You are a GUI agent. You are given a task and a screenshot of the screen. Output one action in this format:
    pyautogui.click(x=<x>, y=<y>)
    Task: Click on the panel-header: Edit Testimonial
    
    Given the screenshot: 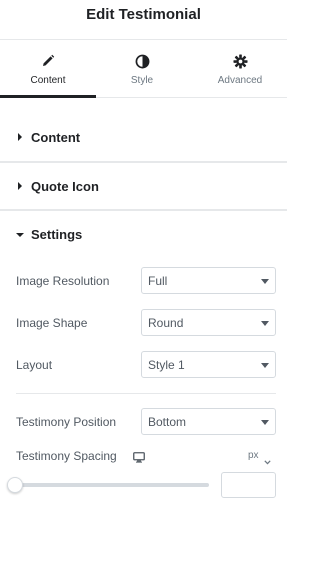 What is the action you would take?
    pyautogui.click(x=143, y=20)
    